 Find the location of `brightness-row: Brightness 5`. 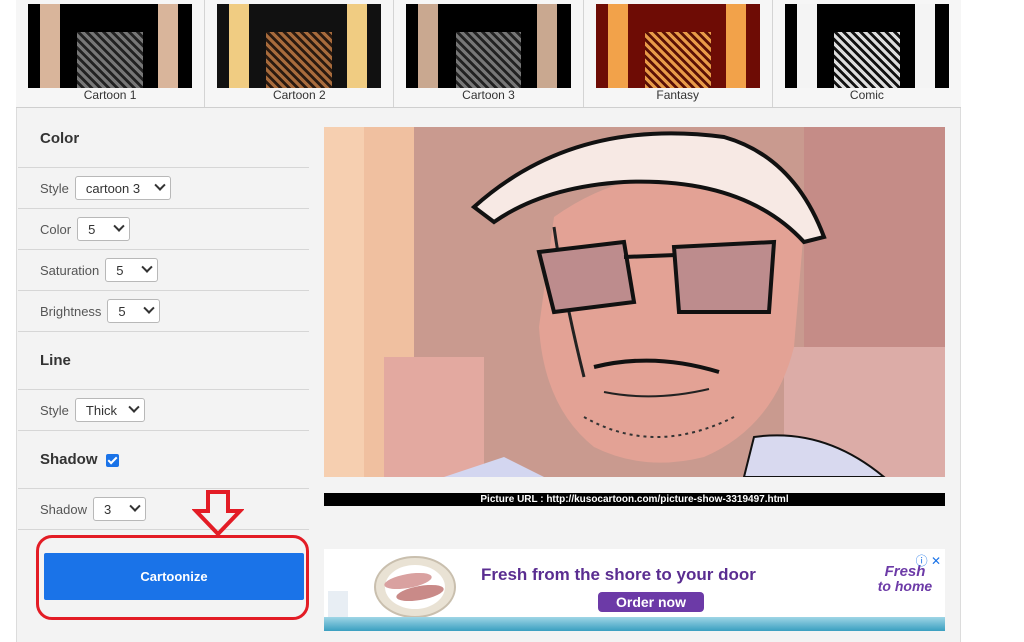

brightness-row: Brightness 5 is located at coordinates (163, 311).